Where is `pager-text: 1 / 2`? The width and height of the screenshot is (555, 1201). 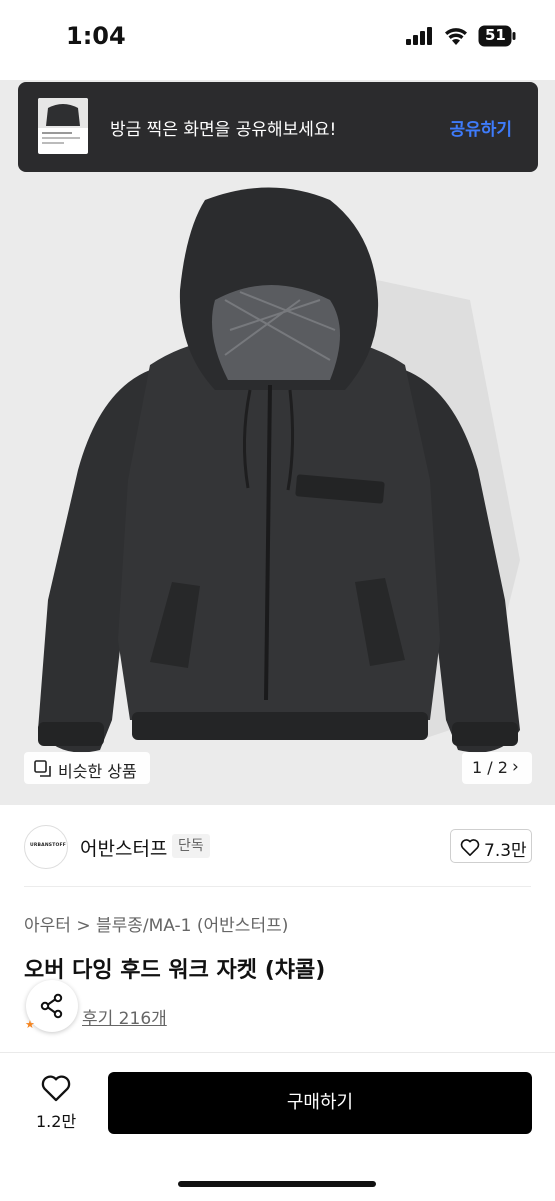
pager-text: 1 / 2 is located at coordinates (490, 767).